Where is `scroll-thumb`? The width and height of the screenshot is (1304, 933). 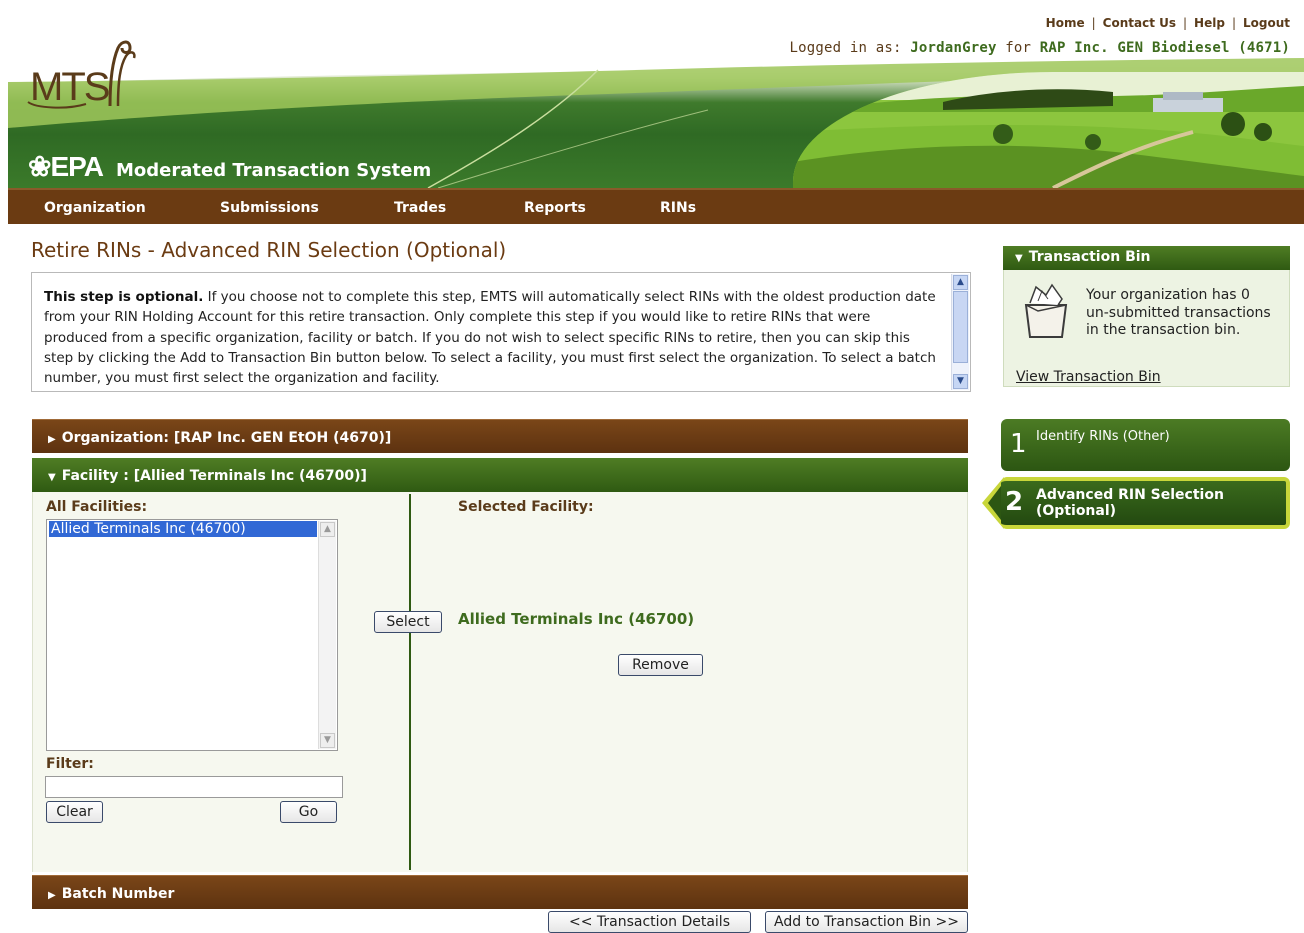
scroll-thumb is located at coordinates (960, 327).